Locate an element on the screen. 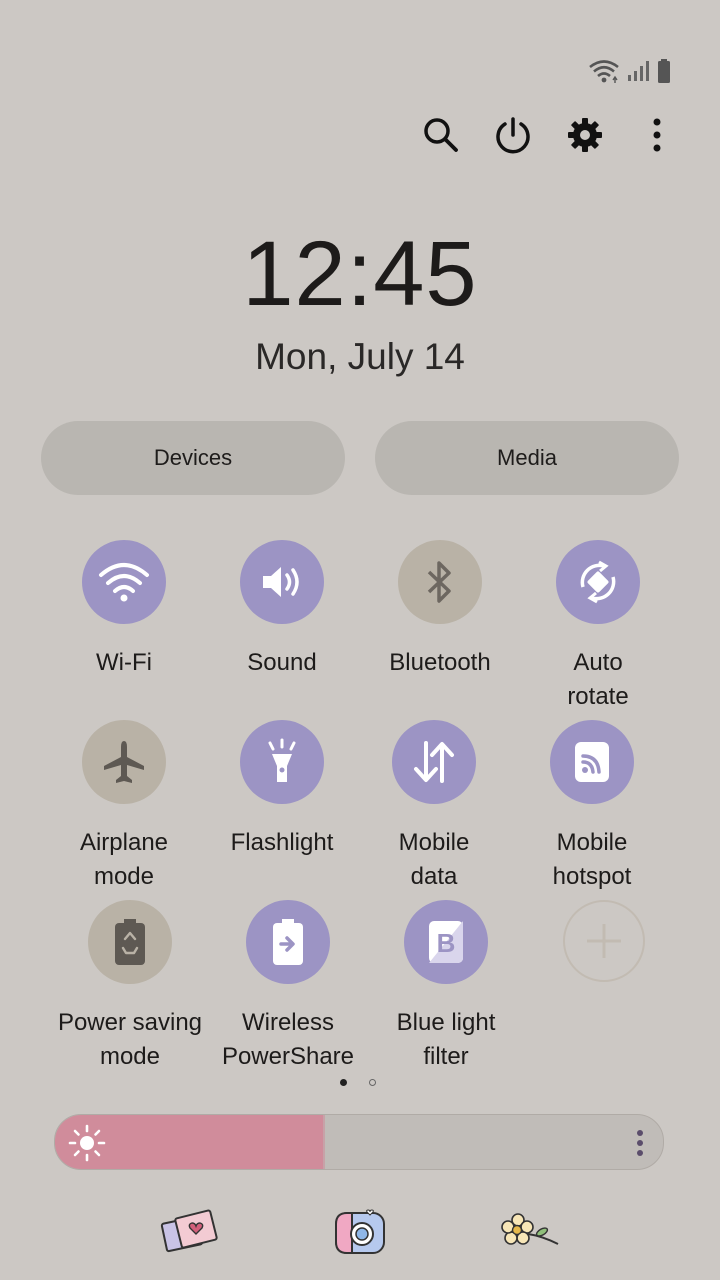 This screenshot has height=1280, width=720. search-icon is located at coordinates (441, 135).